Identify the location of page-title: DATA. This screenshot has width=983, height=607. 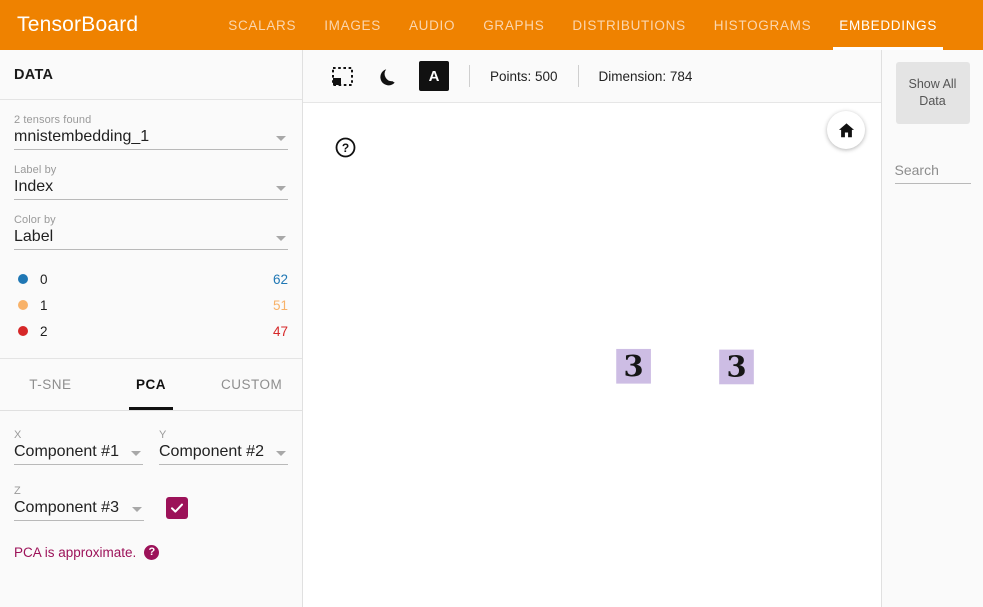
(34, 74).